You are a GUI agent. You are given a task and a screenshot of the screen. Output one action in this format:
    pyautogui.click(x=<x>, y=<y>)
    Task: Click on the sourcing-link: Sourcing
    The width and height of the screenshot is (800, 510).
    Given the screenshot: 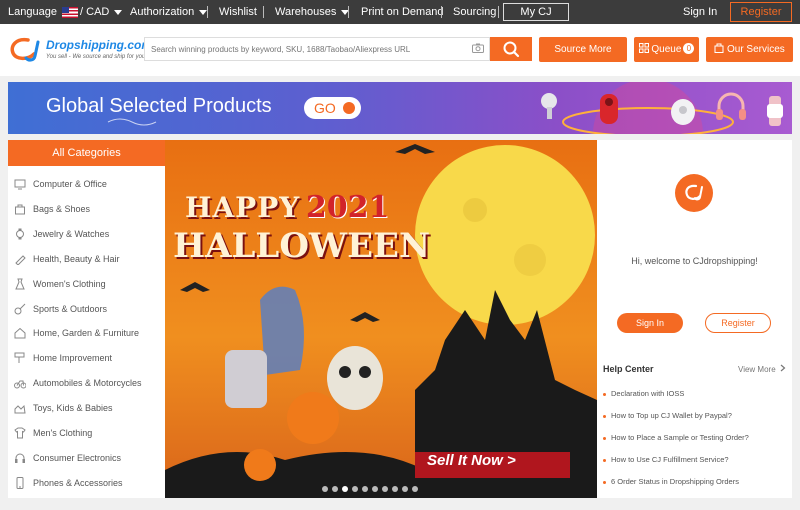 What is the action you would take?
    pyautogui.click(x=474, y=12)
    